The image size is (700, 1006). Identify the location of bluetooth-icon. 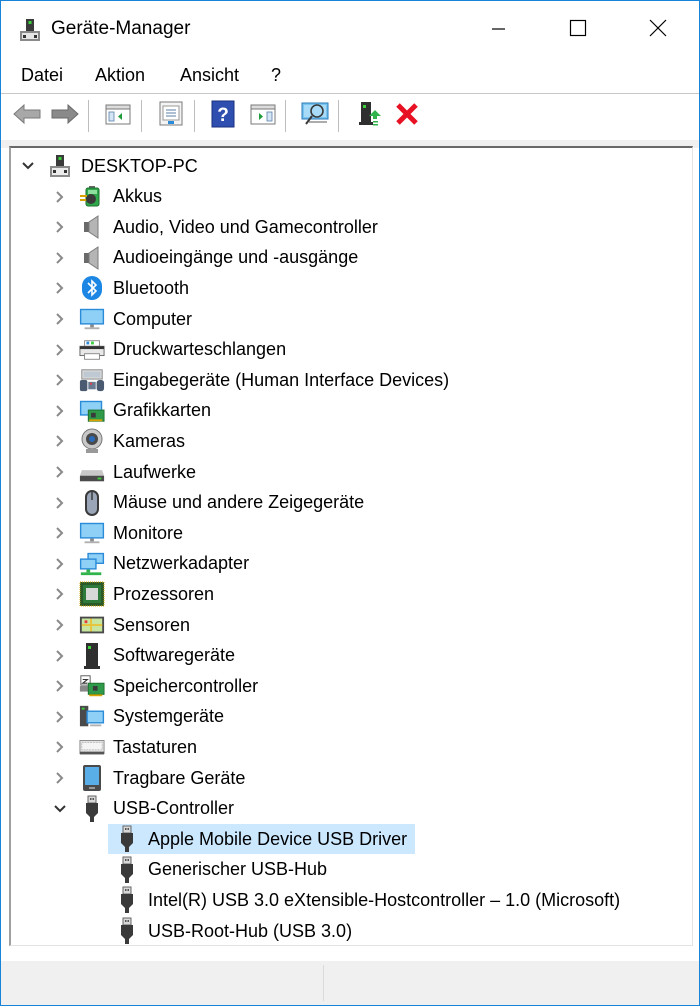
(92, 288).